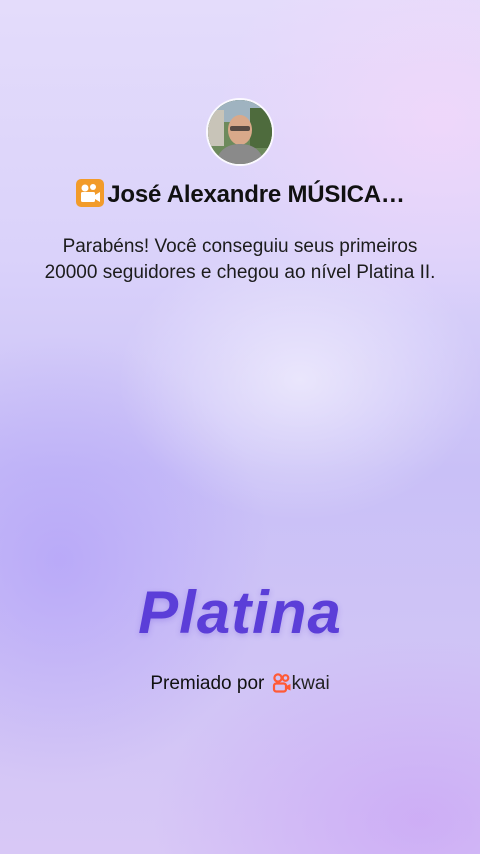  Describe the element at coordinates (207, 683) in the screenshot. I see `award-prefix: Premiado por` at that location.